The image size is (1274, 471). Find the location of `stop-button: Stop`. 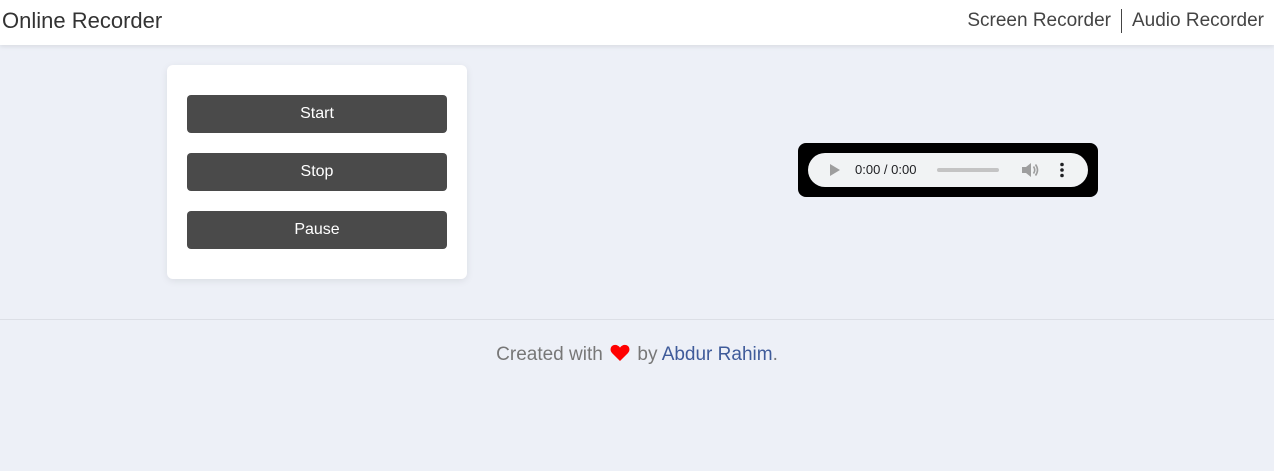

stop-button: Stop is located at coordinates (317, 172).